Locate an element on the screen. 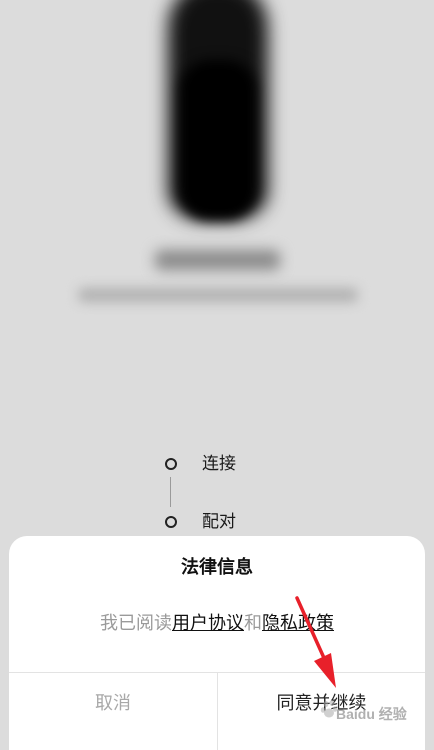 Image resolution: width=434 pixels, height=750 pixels. step-pair-label: 配对 is located at coordinates (219, 522).